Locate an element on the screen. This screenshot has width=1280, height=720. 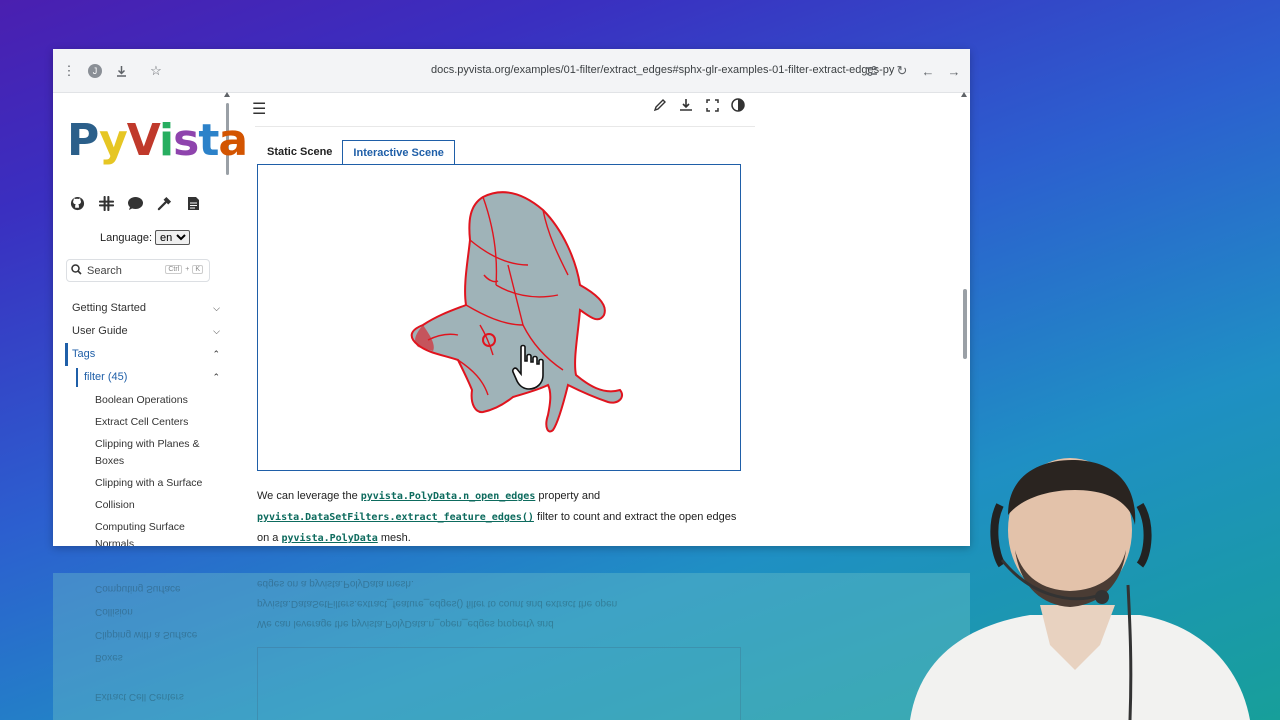
search-icon is located at coordinates (78, 270).